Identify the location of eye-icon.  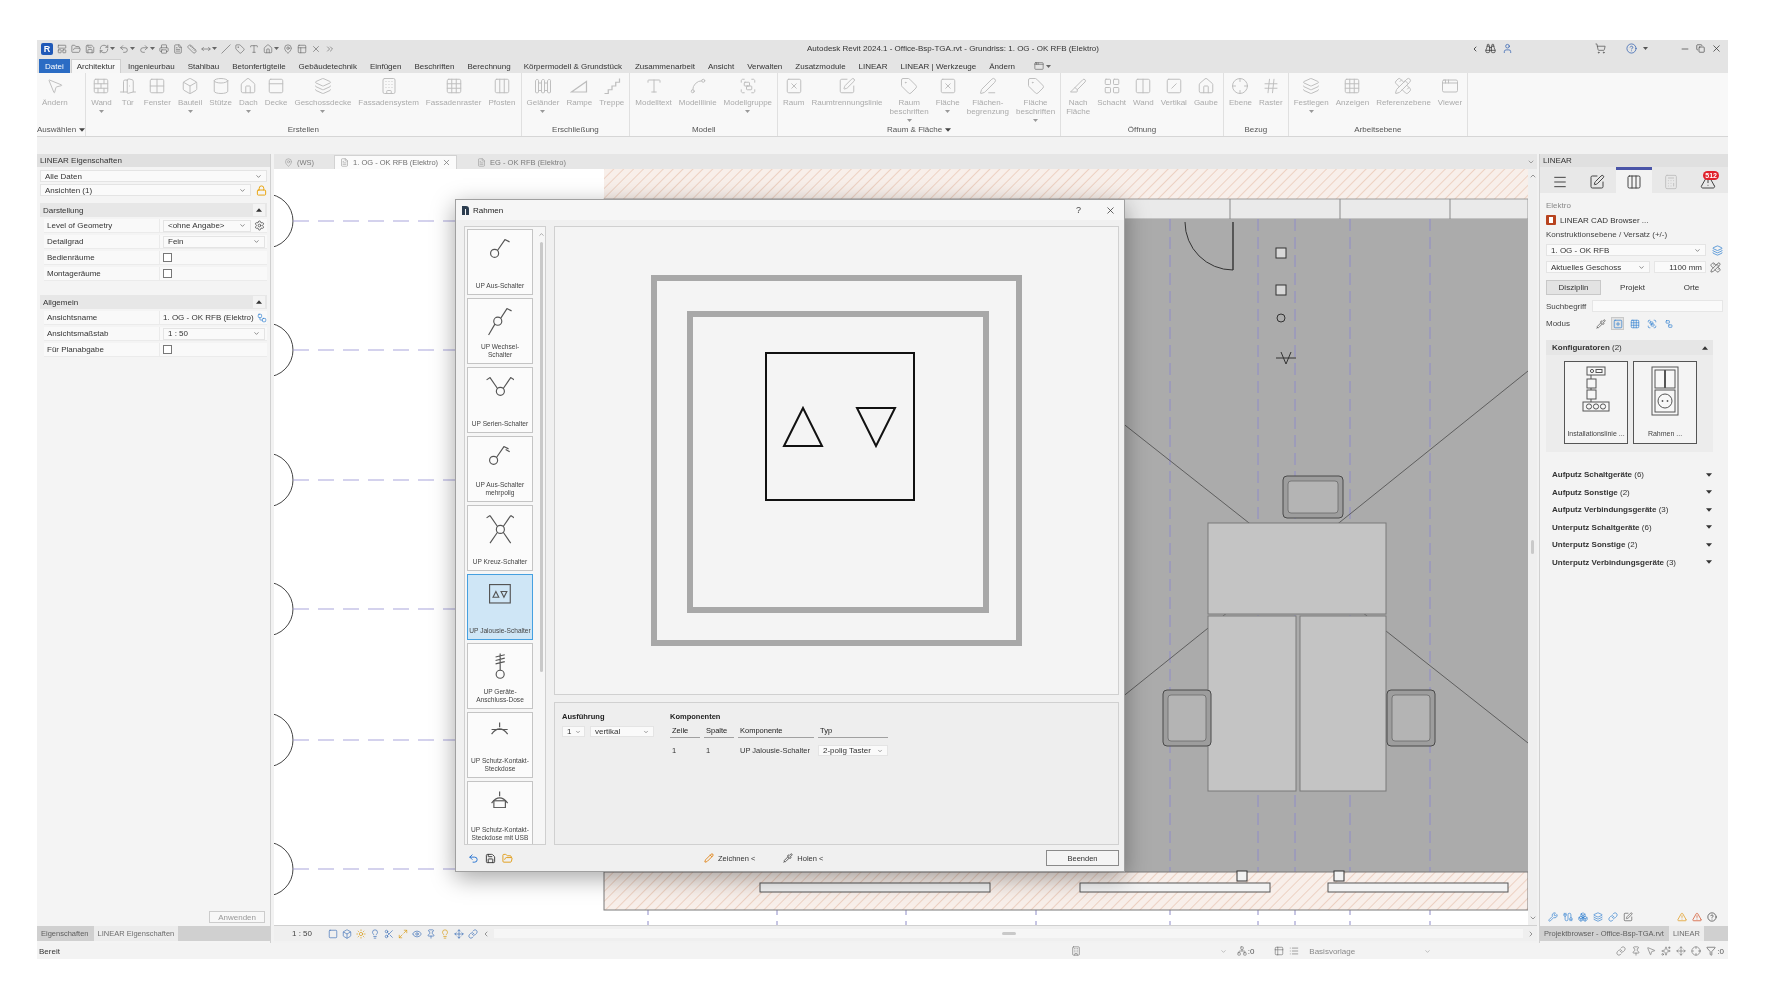
(417, 933).